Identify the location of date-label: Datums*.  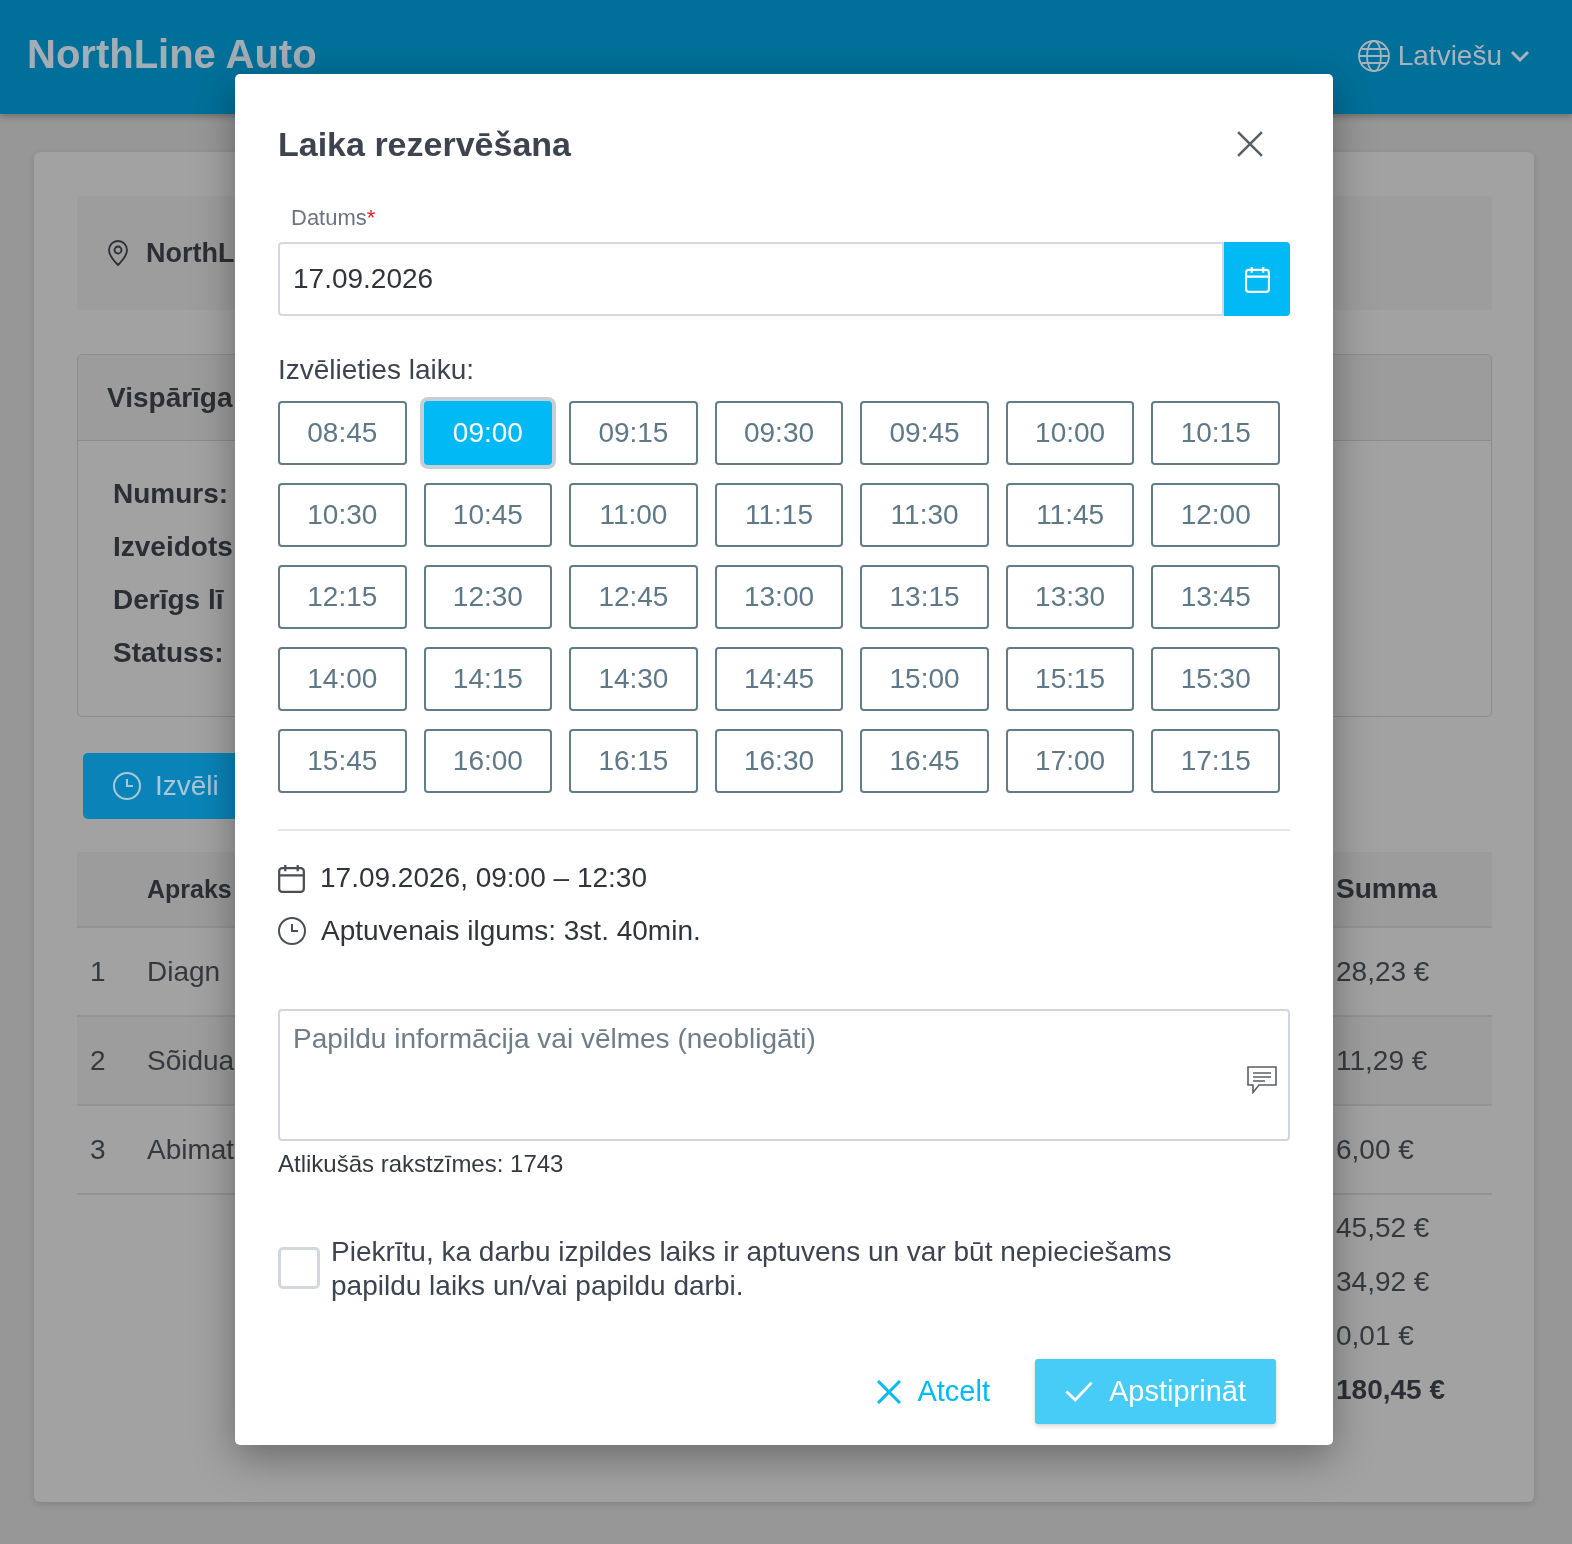
(333, 218).